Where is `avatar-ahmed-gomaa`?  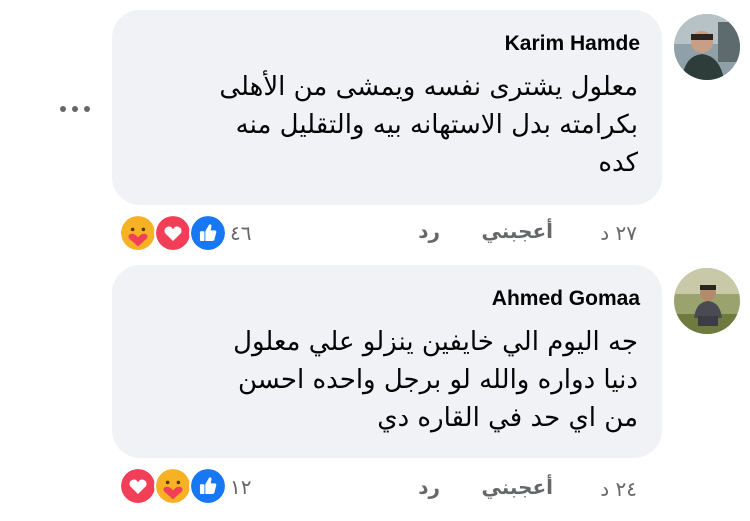 avatar-ahmed-gomaa is located at coordinates (707, 301).